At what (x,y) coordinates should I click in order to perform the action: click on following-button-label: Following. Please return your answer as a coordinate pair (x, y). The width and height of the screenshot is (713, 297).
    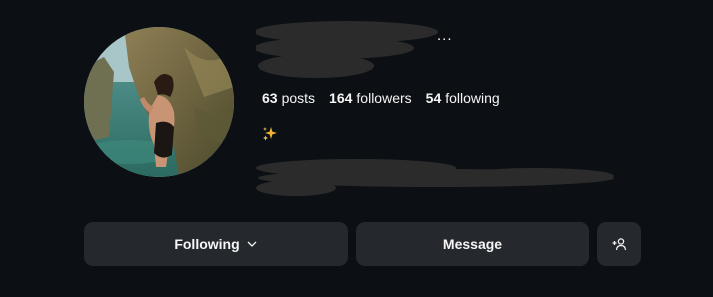
    Looking at the image, I should click on (207, 244).